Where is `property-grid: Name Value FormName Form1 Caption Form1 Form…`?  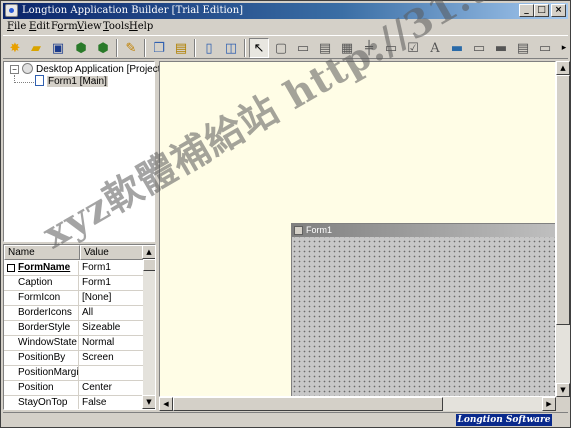
property-grid: Name Value FormName Form1 Caption Form1 Form… is located at coordinates (79, 327).